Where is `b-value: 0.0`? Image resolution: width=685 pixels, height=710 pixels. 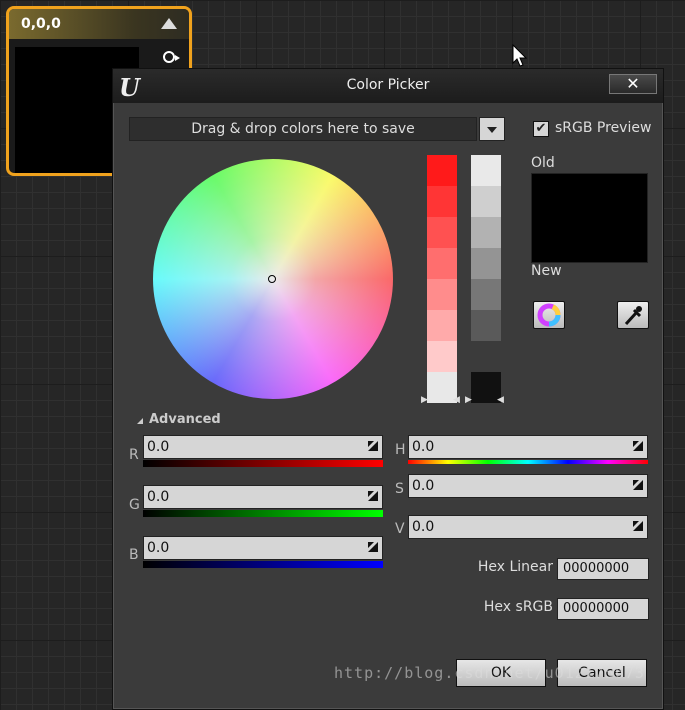
b-value: 0.0 is located at coordinates (158, 548).